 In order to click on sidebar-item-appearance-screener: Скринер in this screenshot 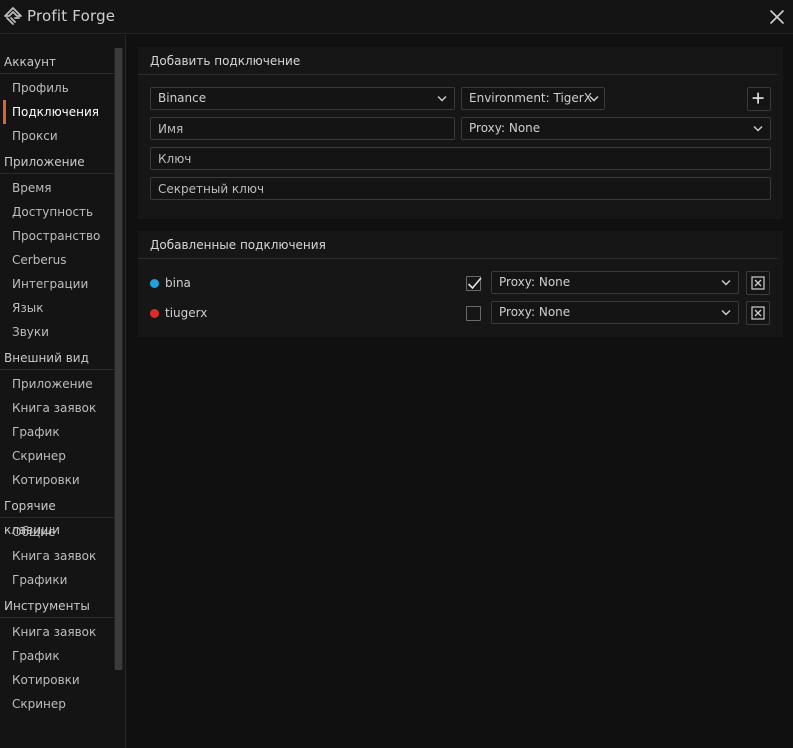, I will do `click(57, 456)`.